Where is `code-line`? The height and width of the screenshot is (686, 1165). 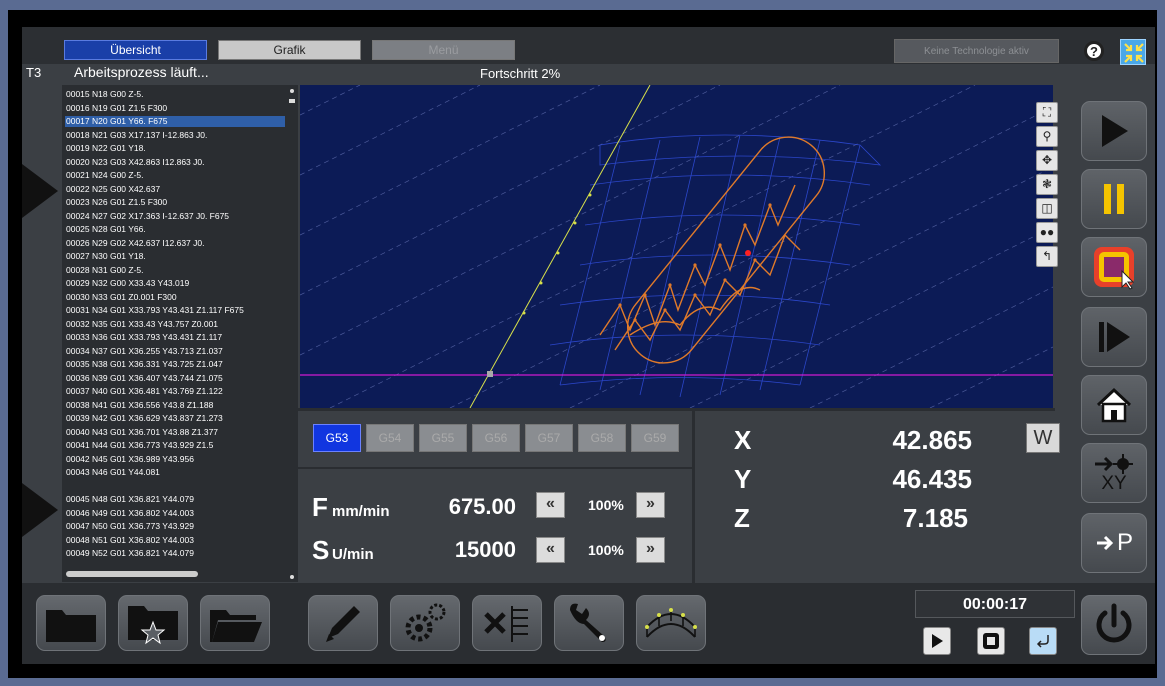
code-line is located at coordinates (175, 486).